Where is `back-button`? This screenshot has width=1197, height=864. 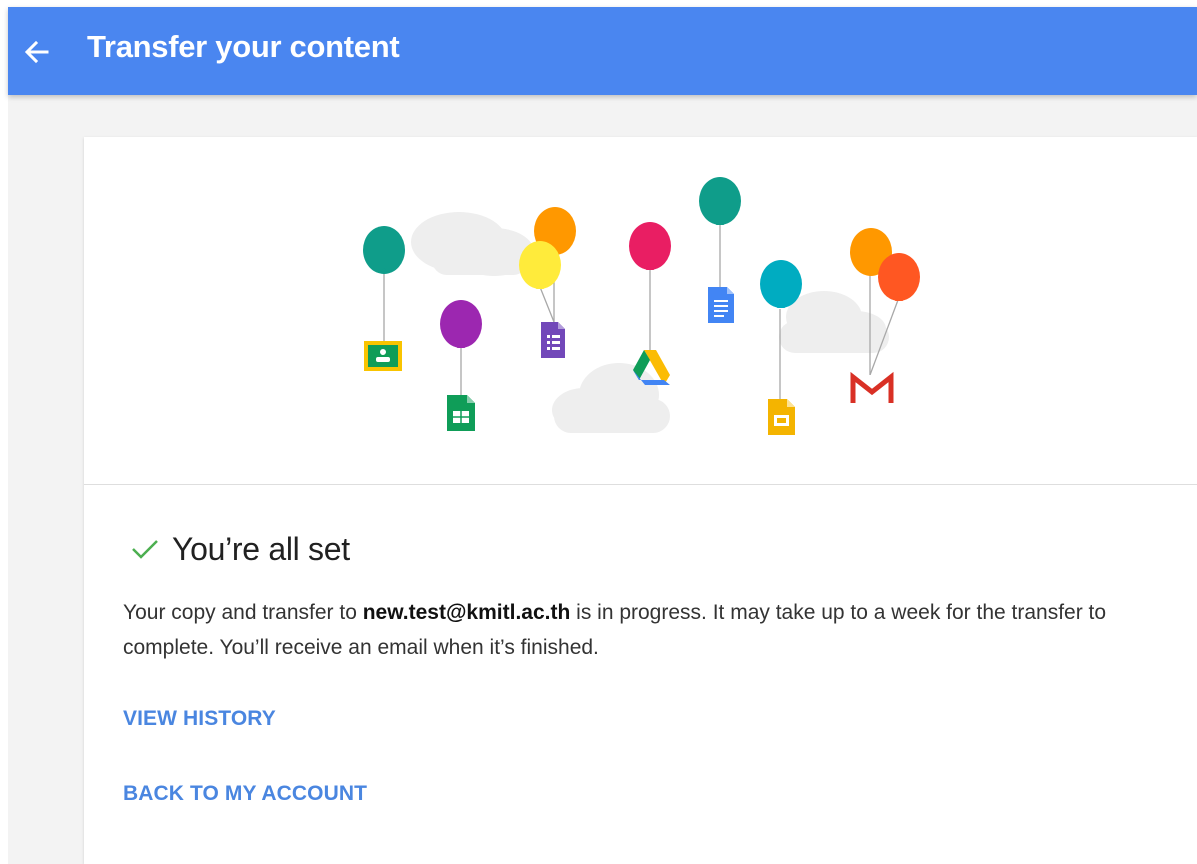
back-button is located at coordinates (37, 52).